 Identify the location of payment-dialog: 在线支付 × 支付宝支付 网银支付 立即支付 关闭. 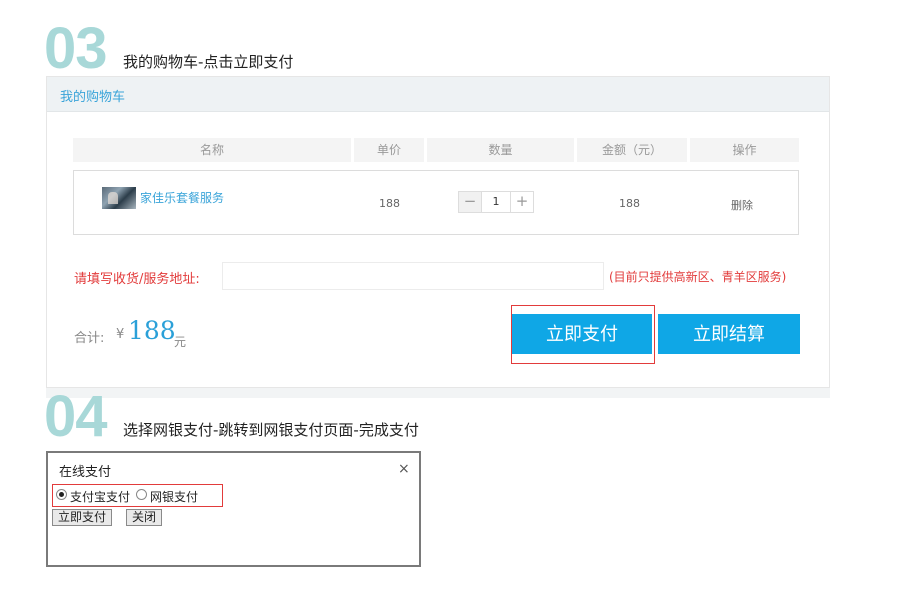
(233, 509).